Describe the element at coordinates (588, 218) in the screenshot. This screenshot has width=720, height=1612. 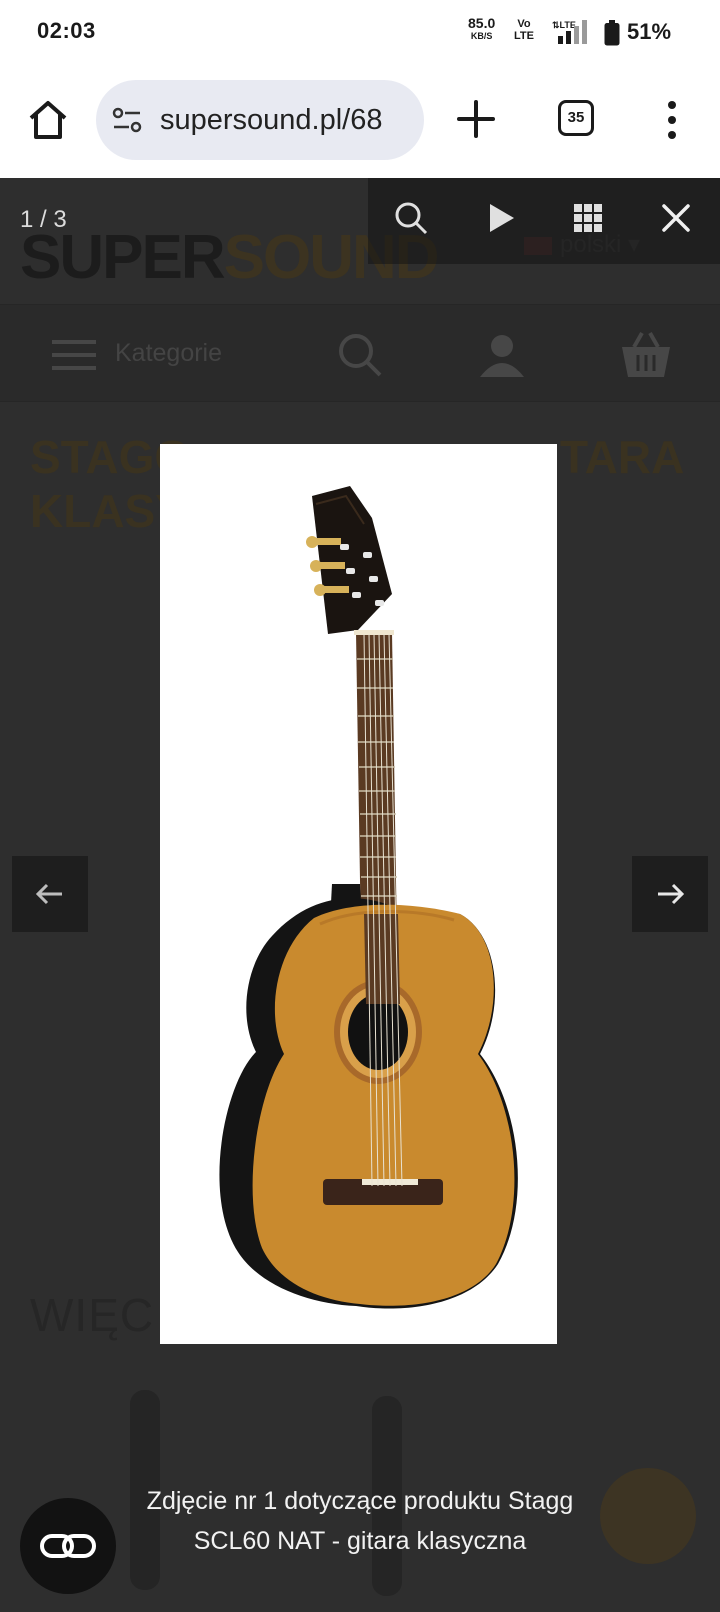
I see `grid-icon` at that location.